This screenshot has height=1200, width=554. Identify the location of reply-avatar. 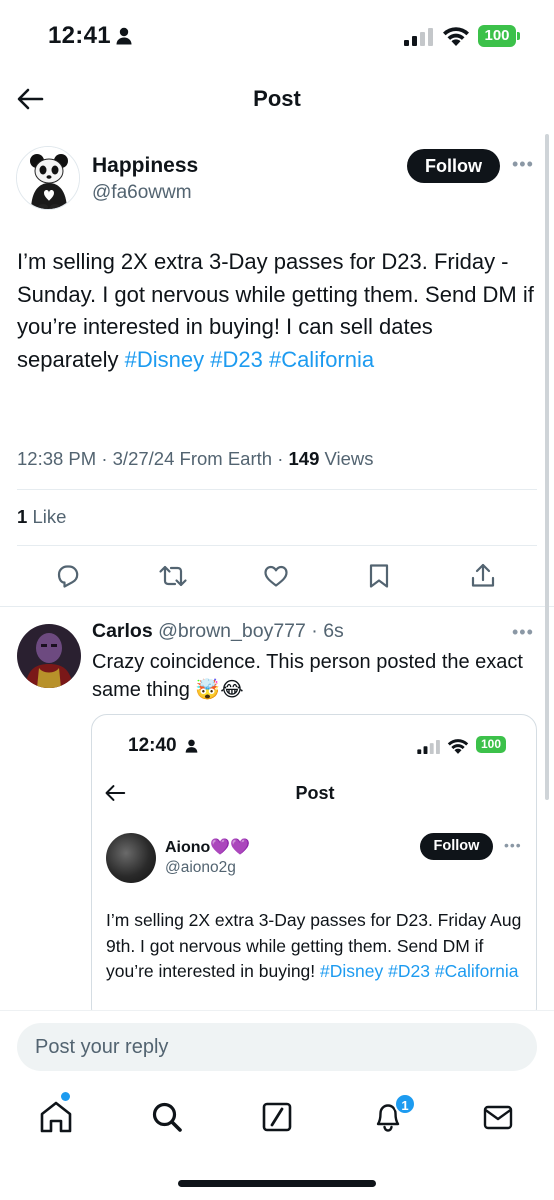
(49, 656).